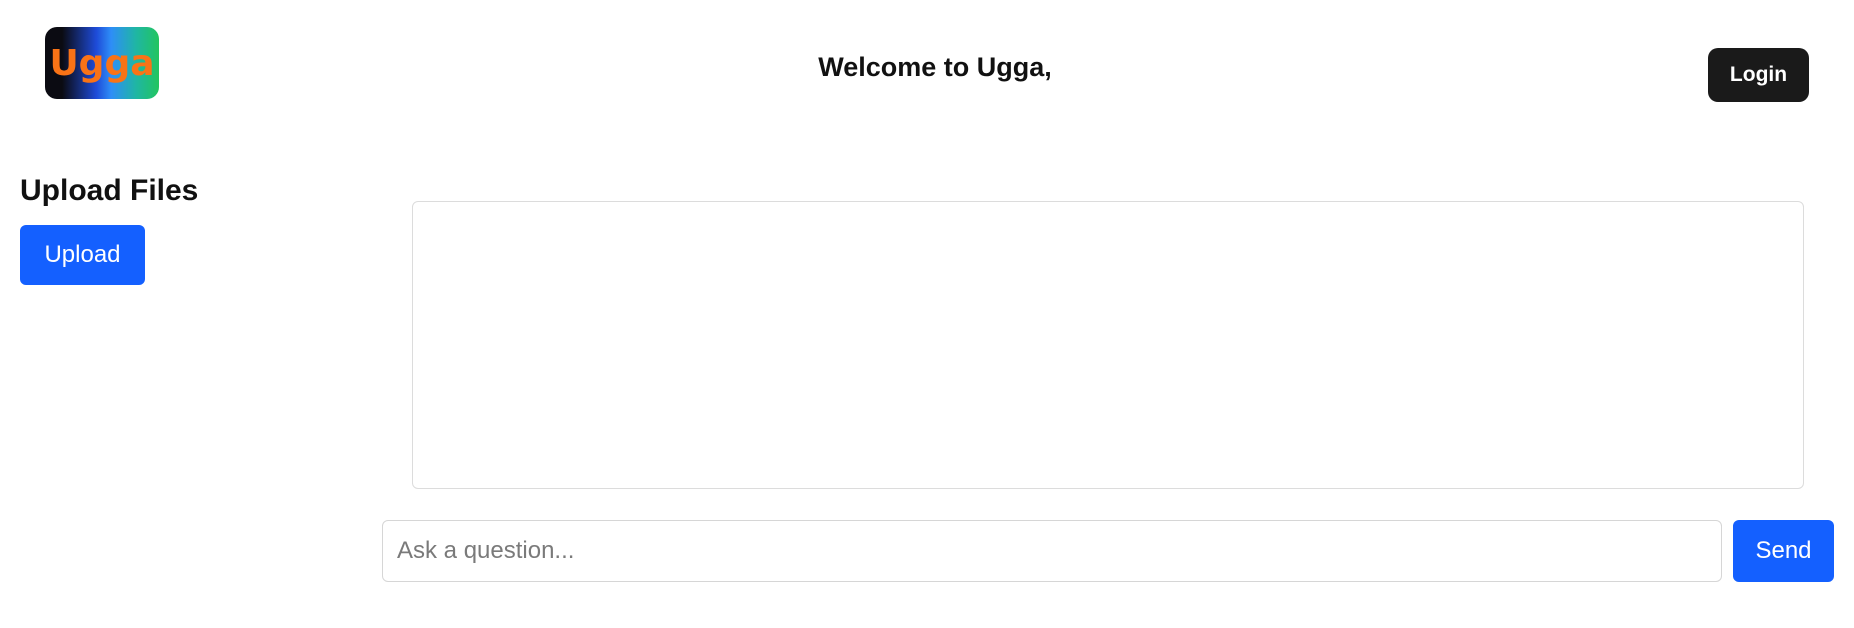  I want to click on welcome-heading: Welcome to Ugga,, so click(935, 67).